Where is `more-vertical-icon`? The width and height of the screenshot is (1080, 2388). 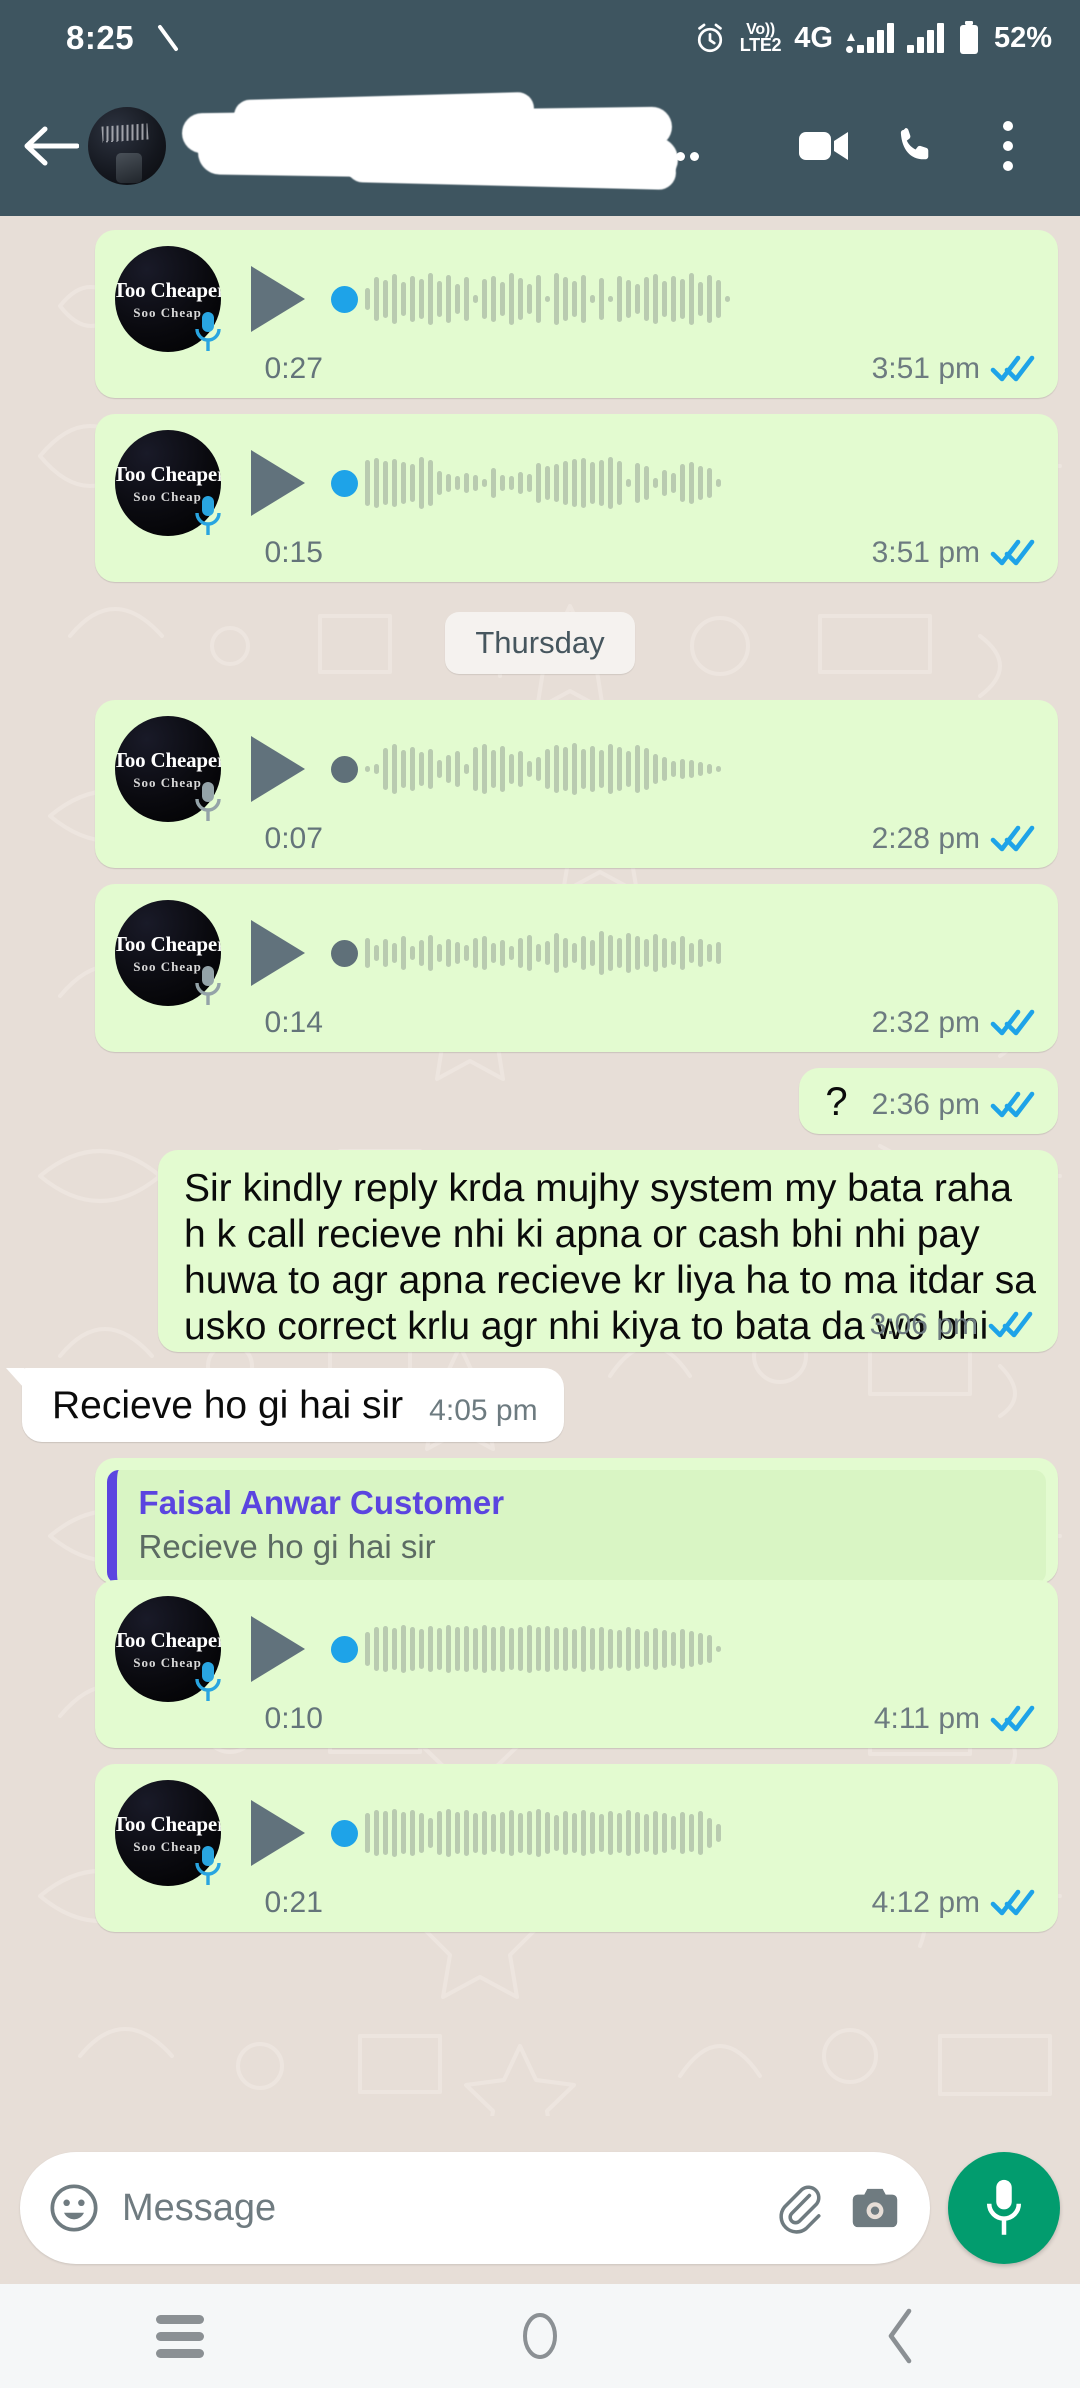 more-vertical-icon is located at coordinates (1008, 146).